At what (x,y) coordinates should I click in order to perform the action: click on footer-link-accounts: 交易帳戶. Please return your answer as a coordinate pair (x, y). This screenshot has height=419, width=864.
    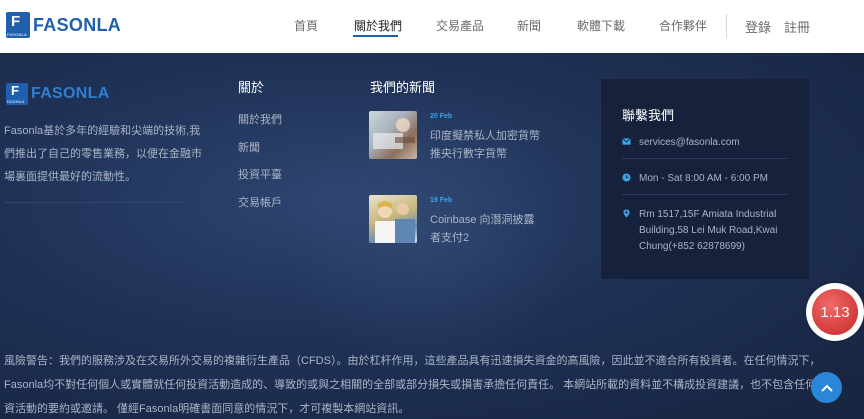
    Looking at the image, I should click on (260, 211).